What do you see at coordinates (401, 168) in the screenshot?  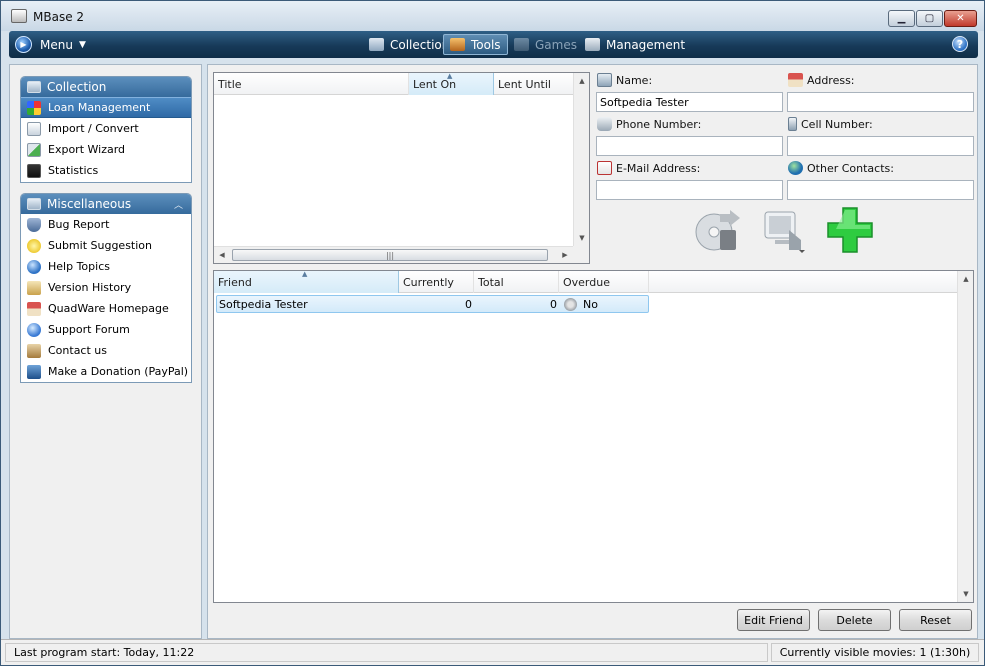 I see `loans-table: Title ▲ Lent On Lent Until ▲ ▼ ◀ ||| ▶` at bounding box center [401, 168].